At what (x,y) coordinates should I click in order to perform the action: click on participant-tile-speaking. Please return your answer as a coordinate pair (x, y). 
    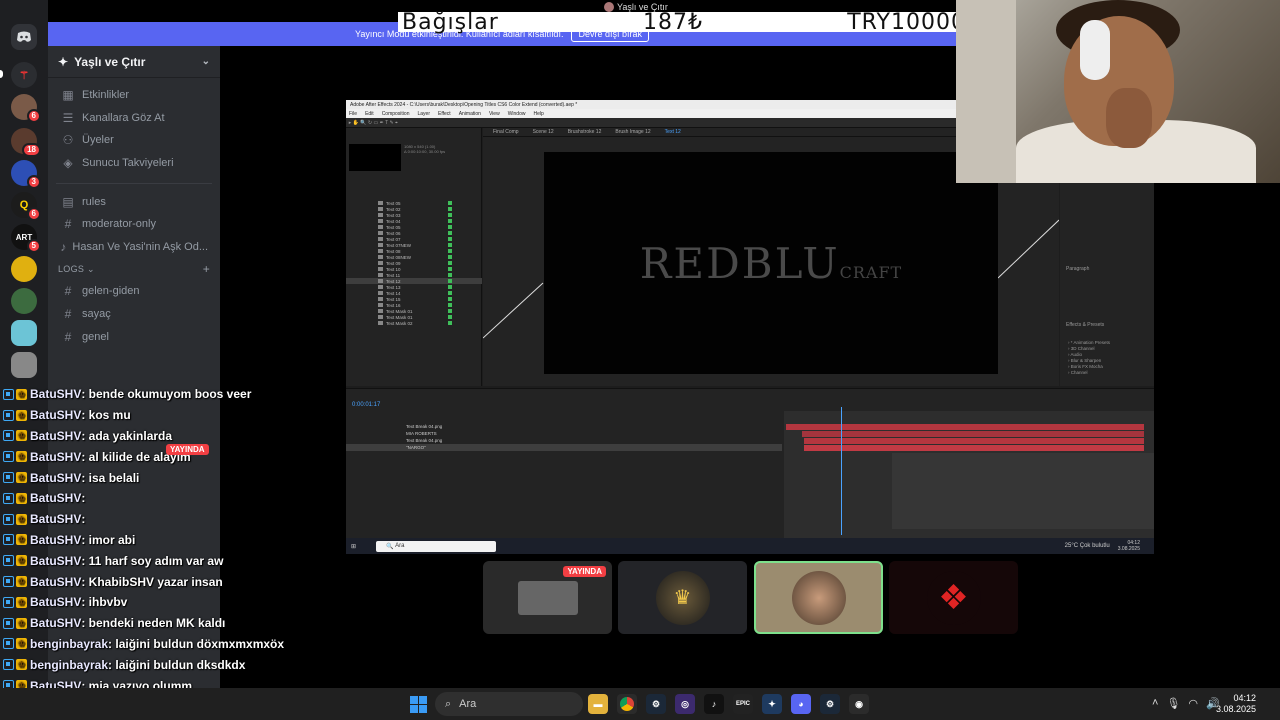
    Looking at the image, I should click on (818, 597).